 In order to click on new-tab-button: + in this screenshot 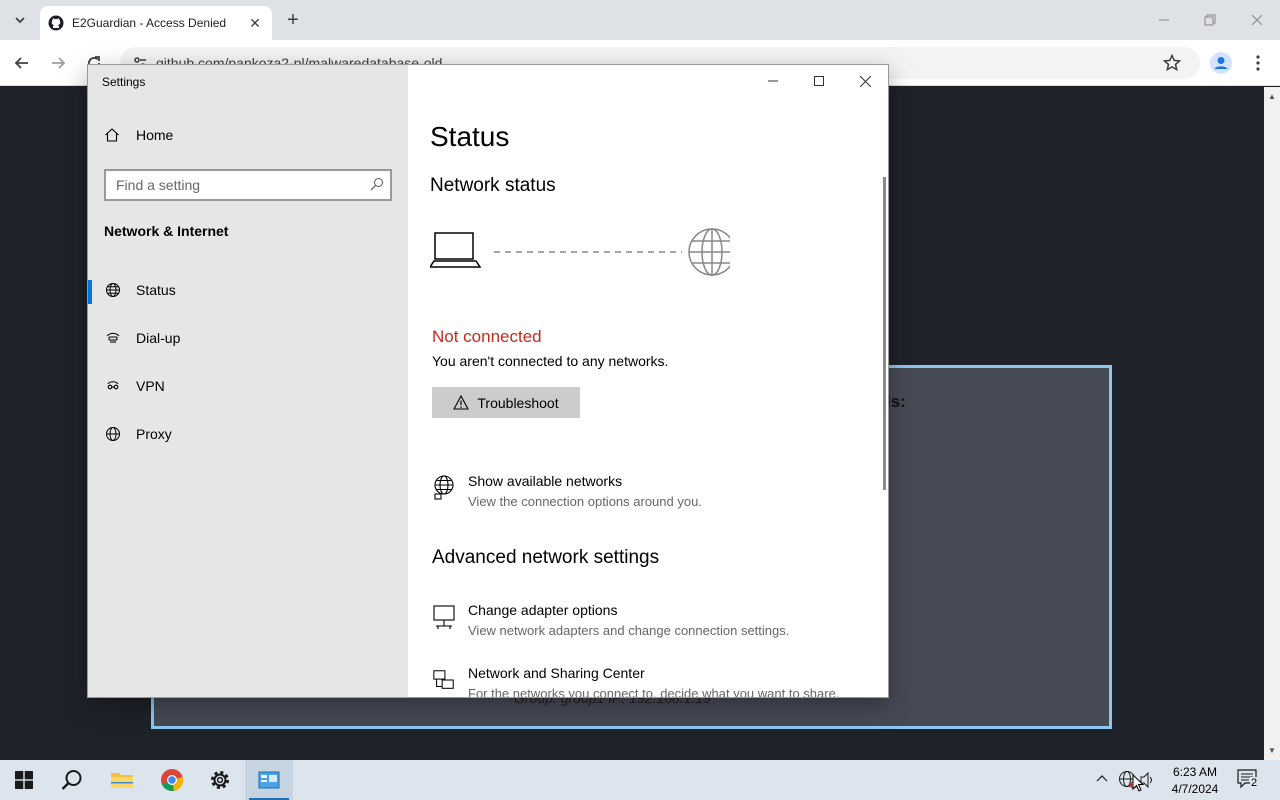, I will do `click(293, 20)`.